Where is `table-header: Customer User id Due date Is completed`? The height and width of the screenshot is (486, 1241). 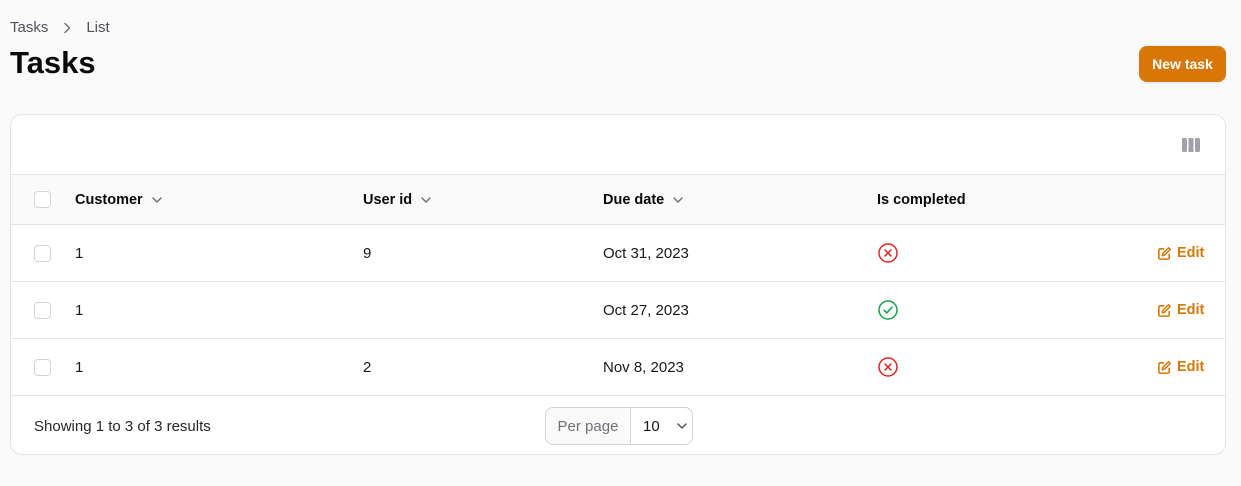
table-header: Customer User id Due date Is completed is located at coordinates (618, 200).